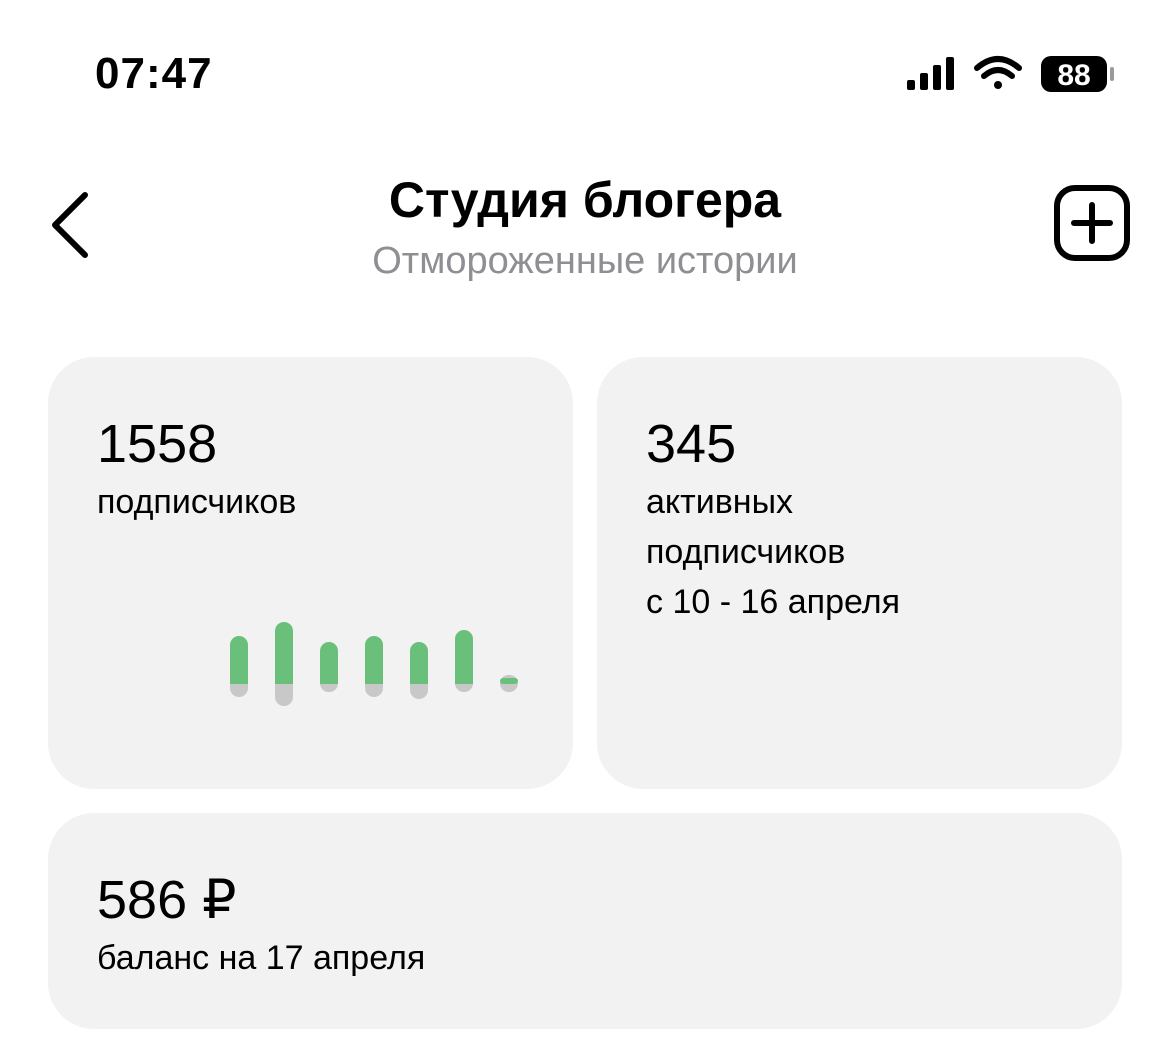  What do you see at coordinates (197, 502) in the screenshot?
I see `subscribers-caption: подписчиков` at bounding box center [197, 502].